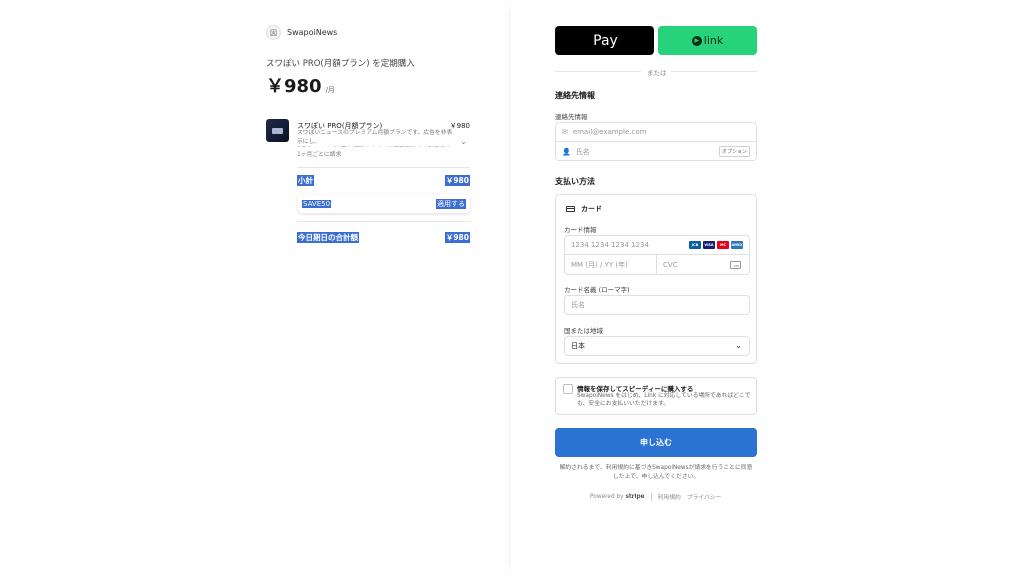 The height and width of the screenshot is (576, 1024). I want to click on cvc-input: CVC 135, so click(703, 265).